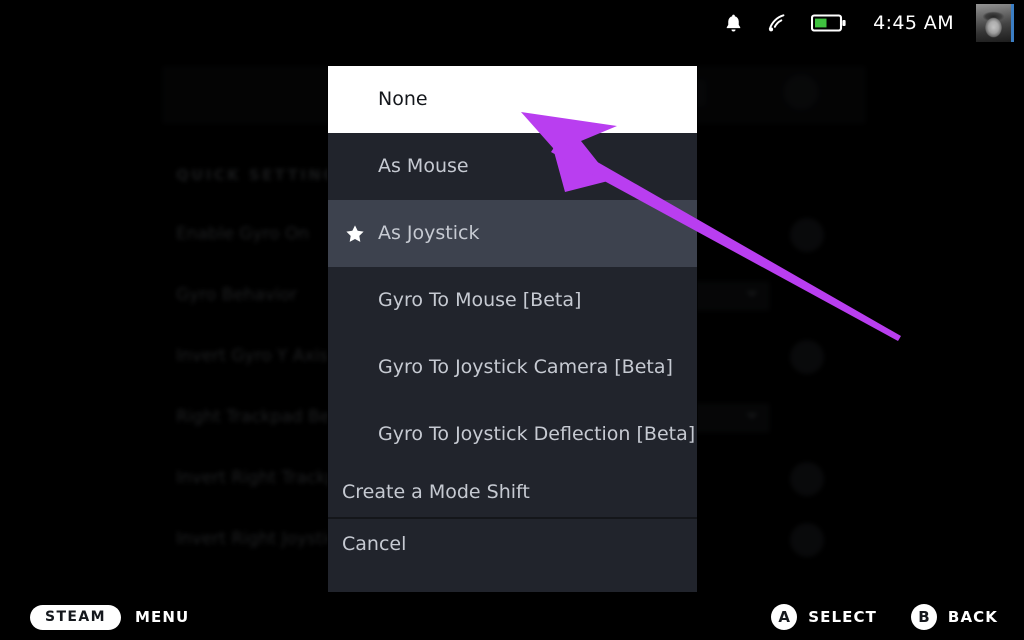 The image size is (1024, 640). What do you see at coordinates (429, 233) in the screenshot?
I see `menu-item-label: As Joystick` at bounding box center [429, 233].